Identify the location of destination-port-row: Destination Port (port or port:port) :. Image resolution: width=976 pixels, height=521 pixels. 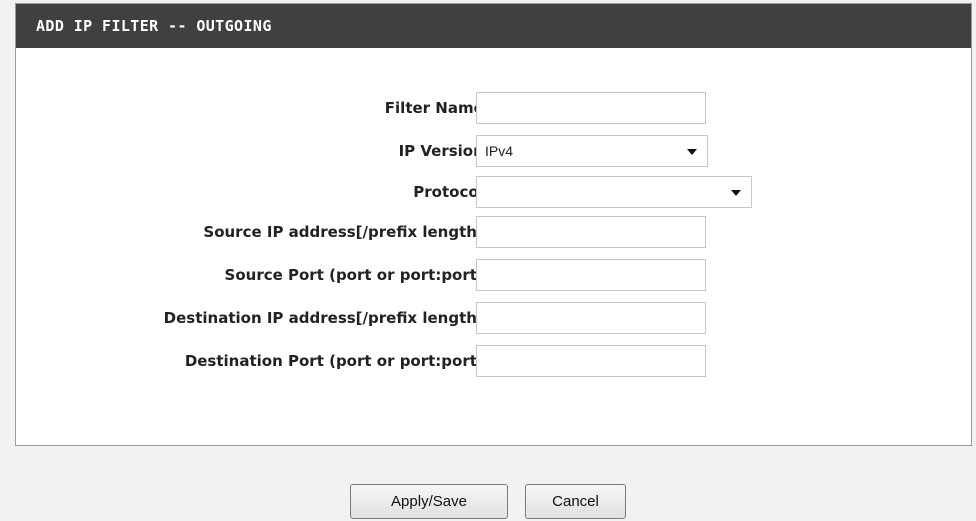
(488, 361).